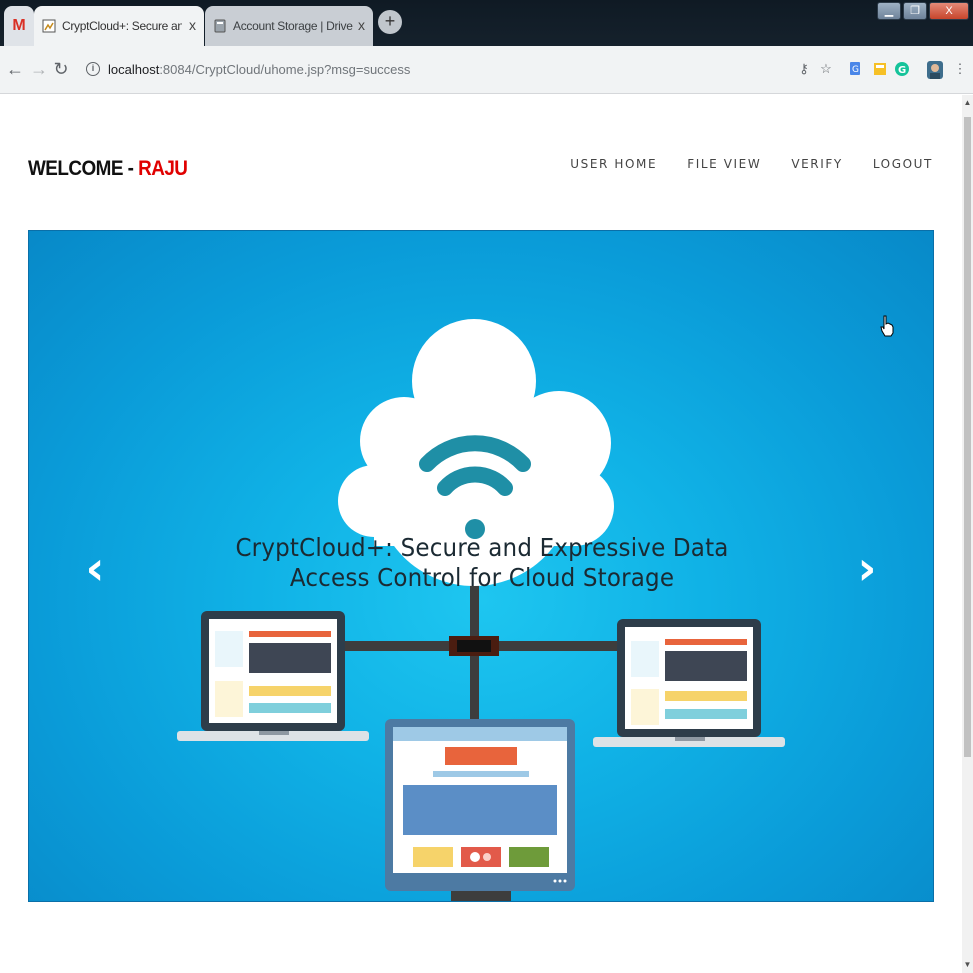 Image resolution: width=973 pixels, height=973 pixels. Describe the element at coordinates (880, 69) in the screenshot. I see `extension-icon` at that location.